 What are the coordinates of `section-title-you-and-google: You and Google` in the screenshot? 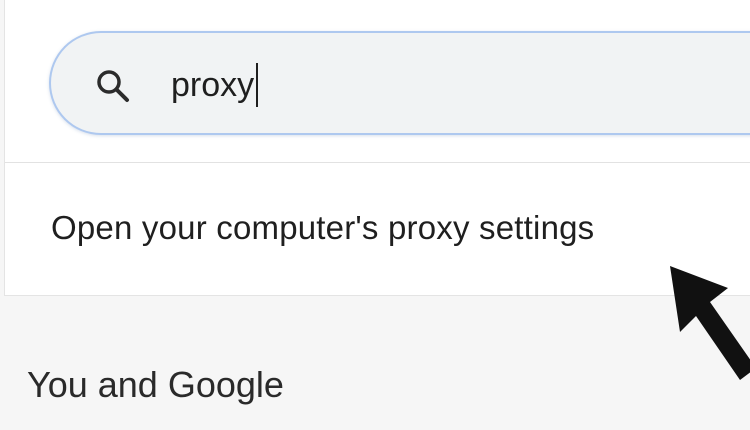 It's located at (155, 384).